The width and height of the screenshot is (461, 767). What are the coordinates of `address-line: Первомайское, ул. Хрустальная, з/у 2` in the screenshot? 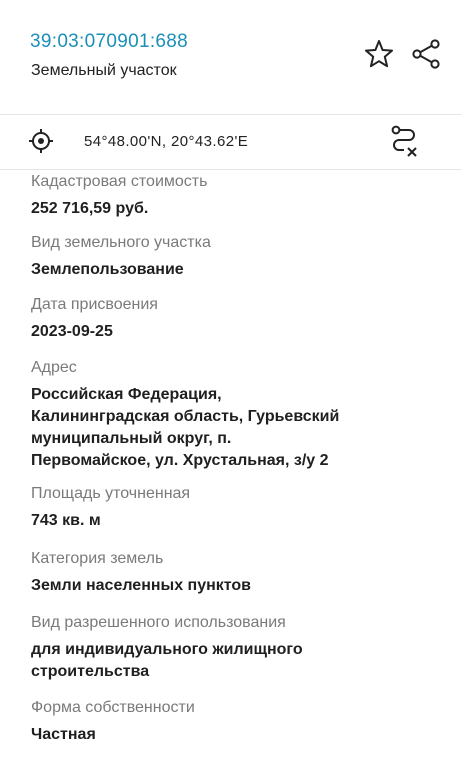 It's located at (180, 460).